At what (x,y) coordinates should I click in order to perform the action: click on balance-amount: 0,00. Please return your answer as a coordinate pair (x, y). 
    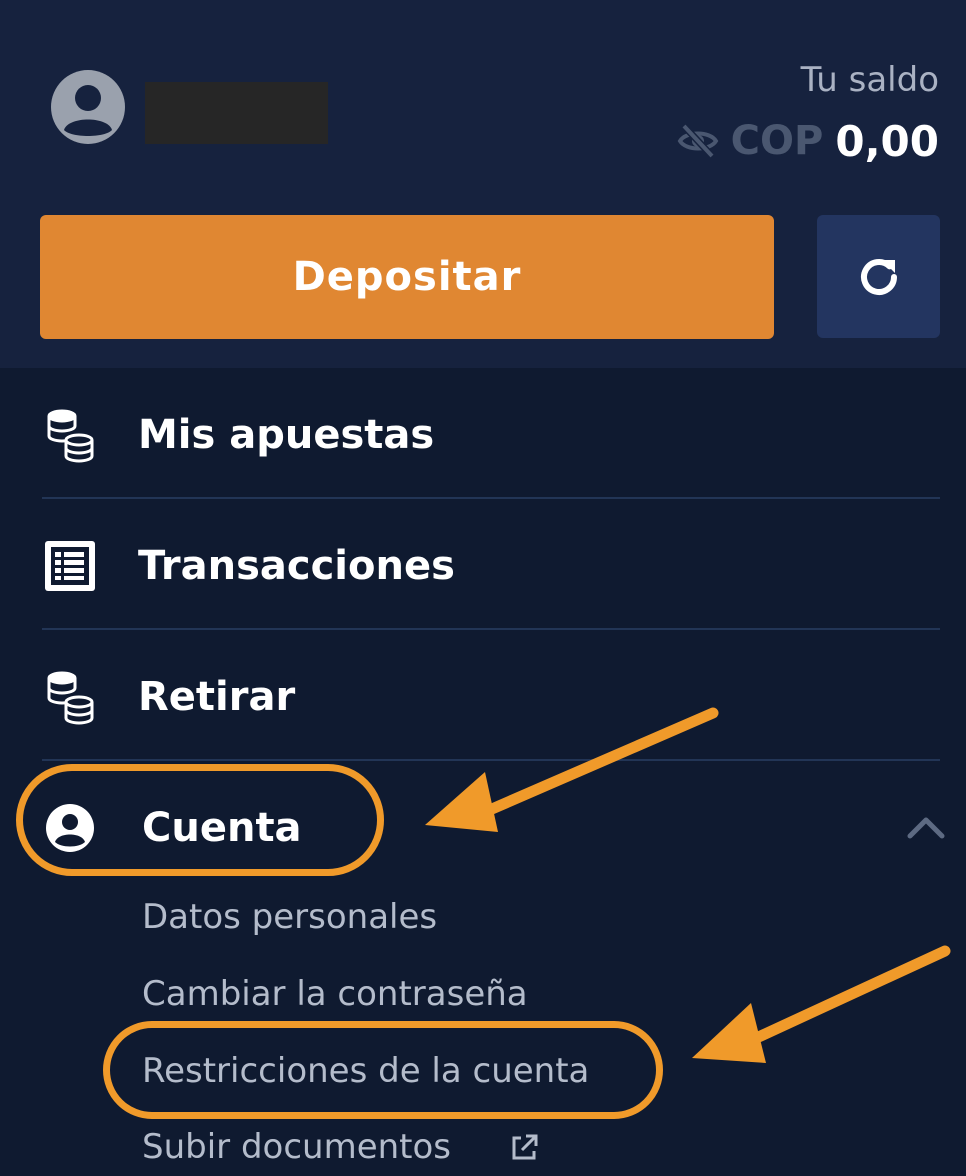
    Looking at the image, I should click on (887, 141).